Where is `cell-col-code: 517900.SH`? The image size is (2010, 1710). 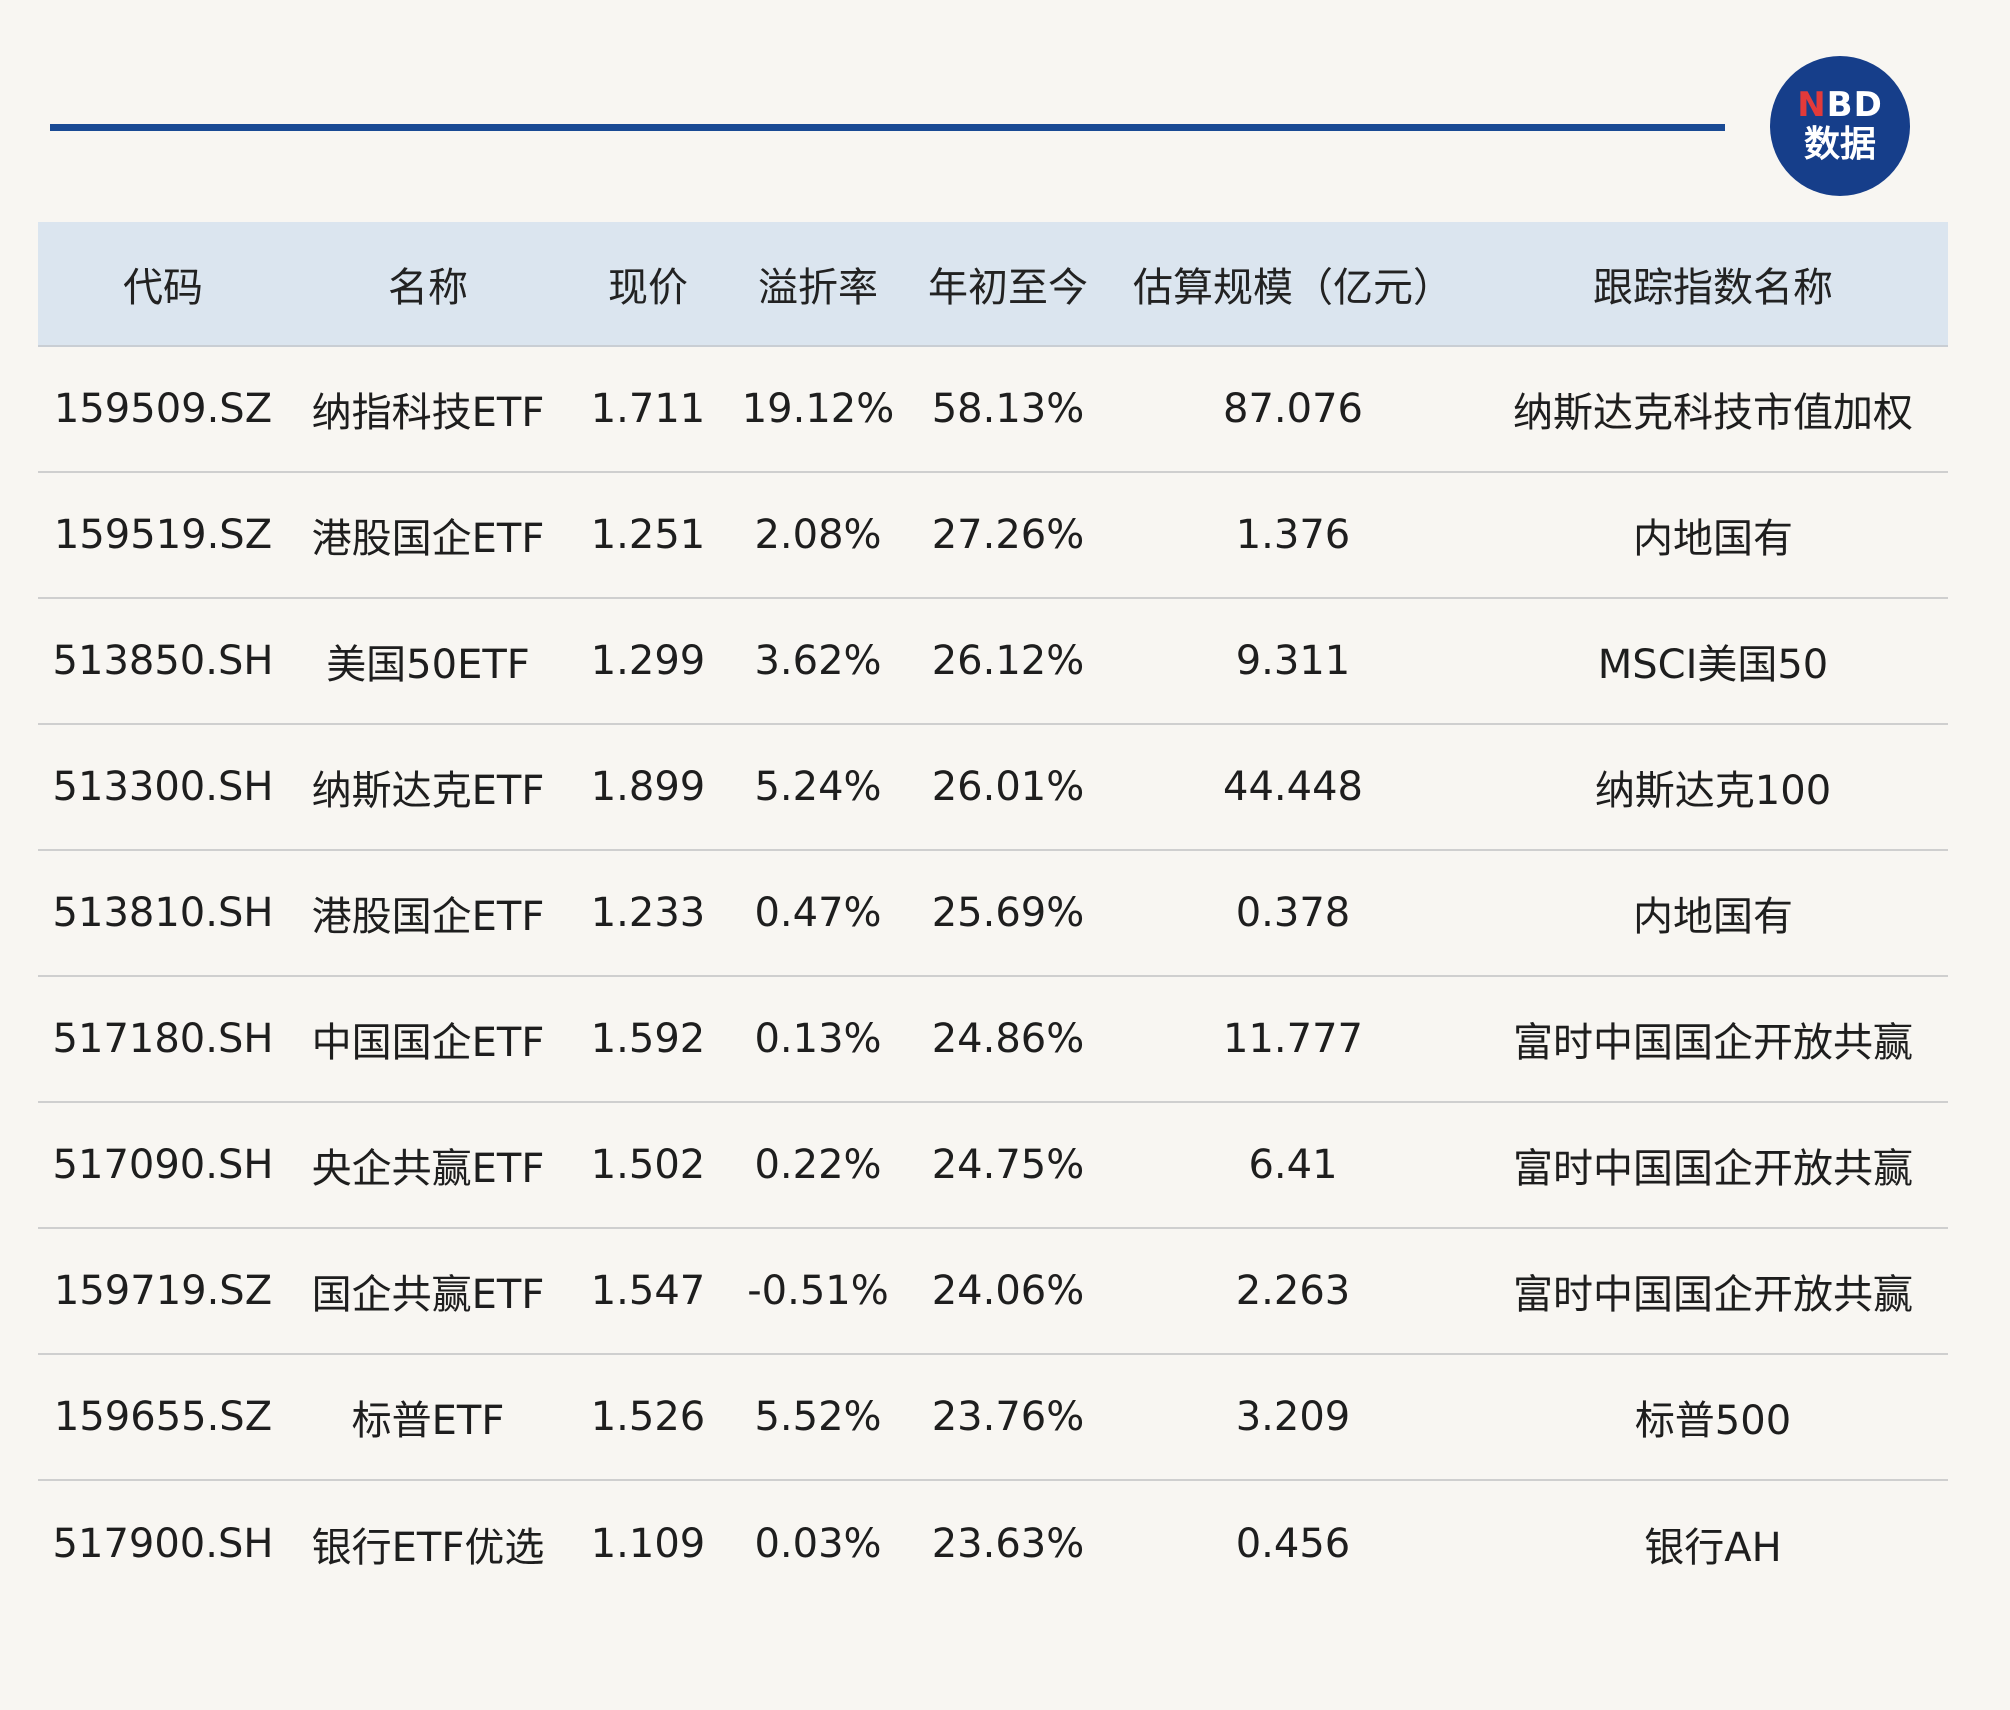 cell-col-code: 517900.SH is located at coordinates (163, 1543).